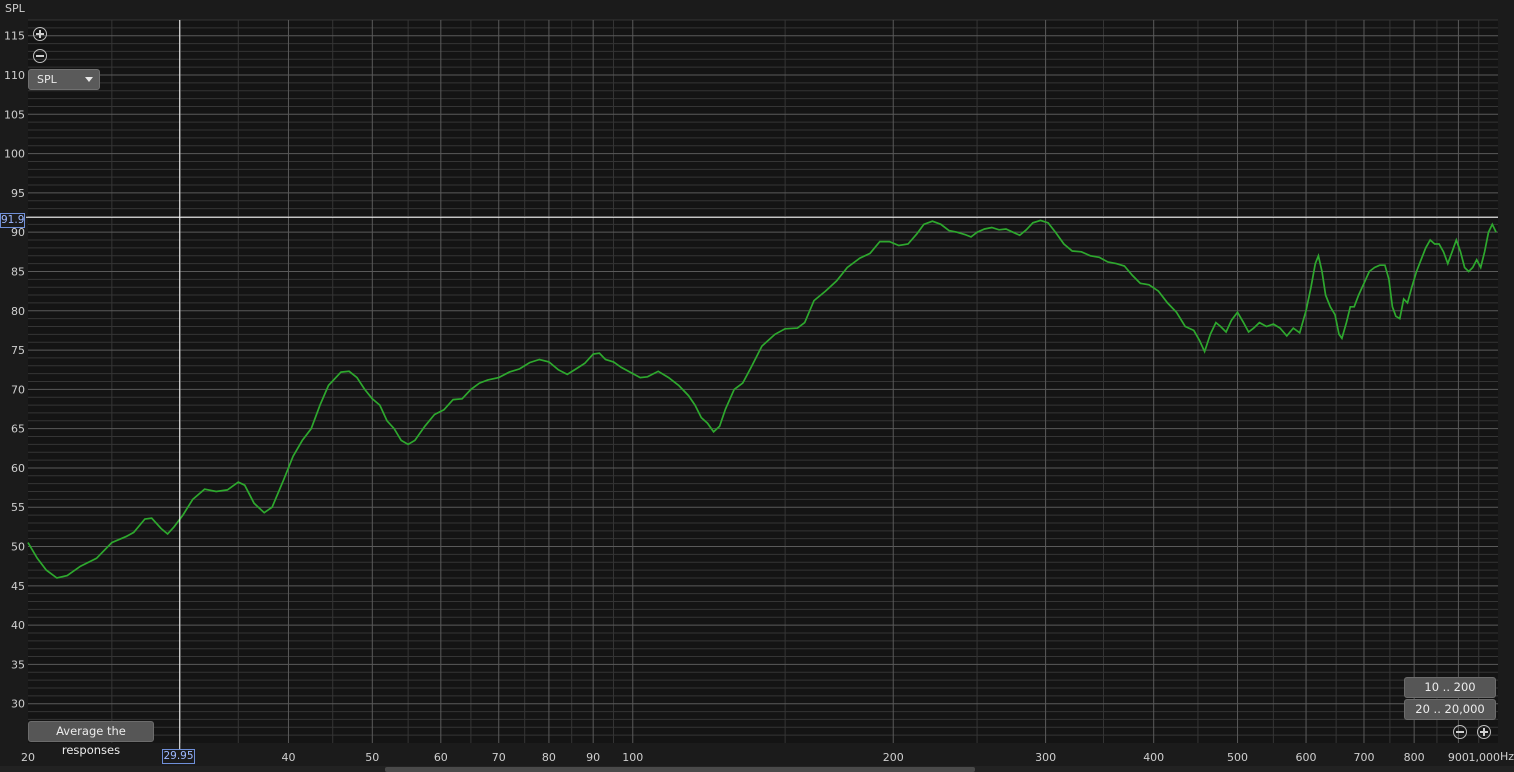  What do you see at coordinates (18, 507) in the screenshot?
I see `y-tick-label: 55` at bounding box center [18, 507].